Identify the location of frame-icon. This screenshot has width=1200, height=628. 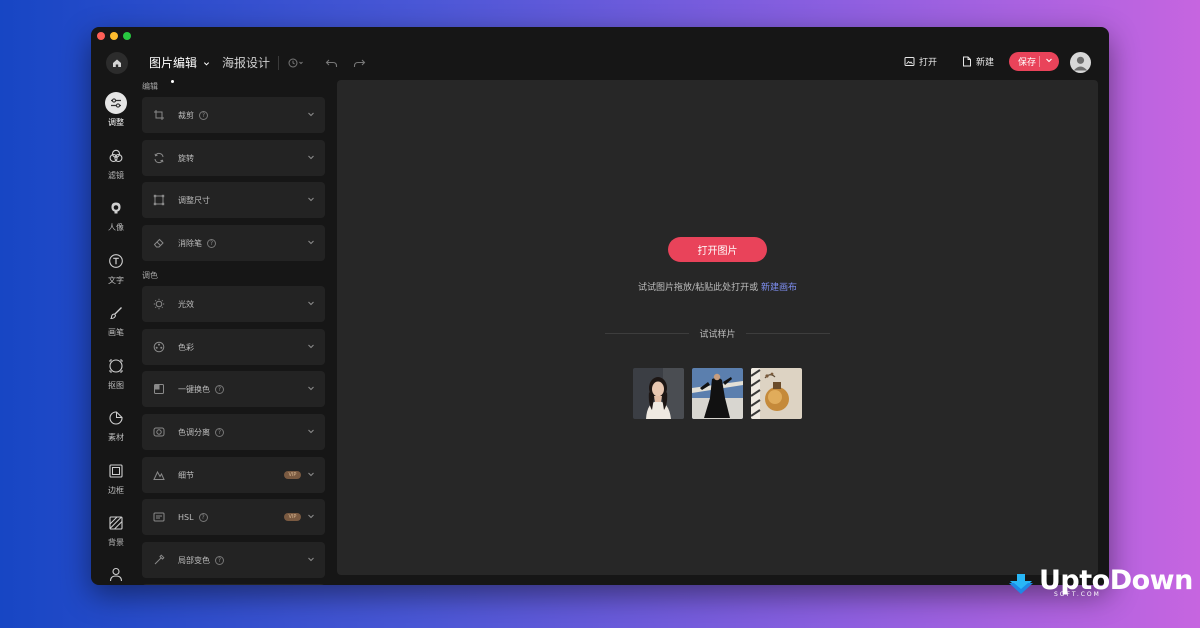
(116, 471).